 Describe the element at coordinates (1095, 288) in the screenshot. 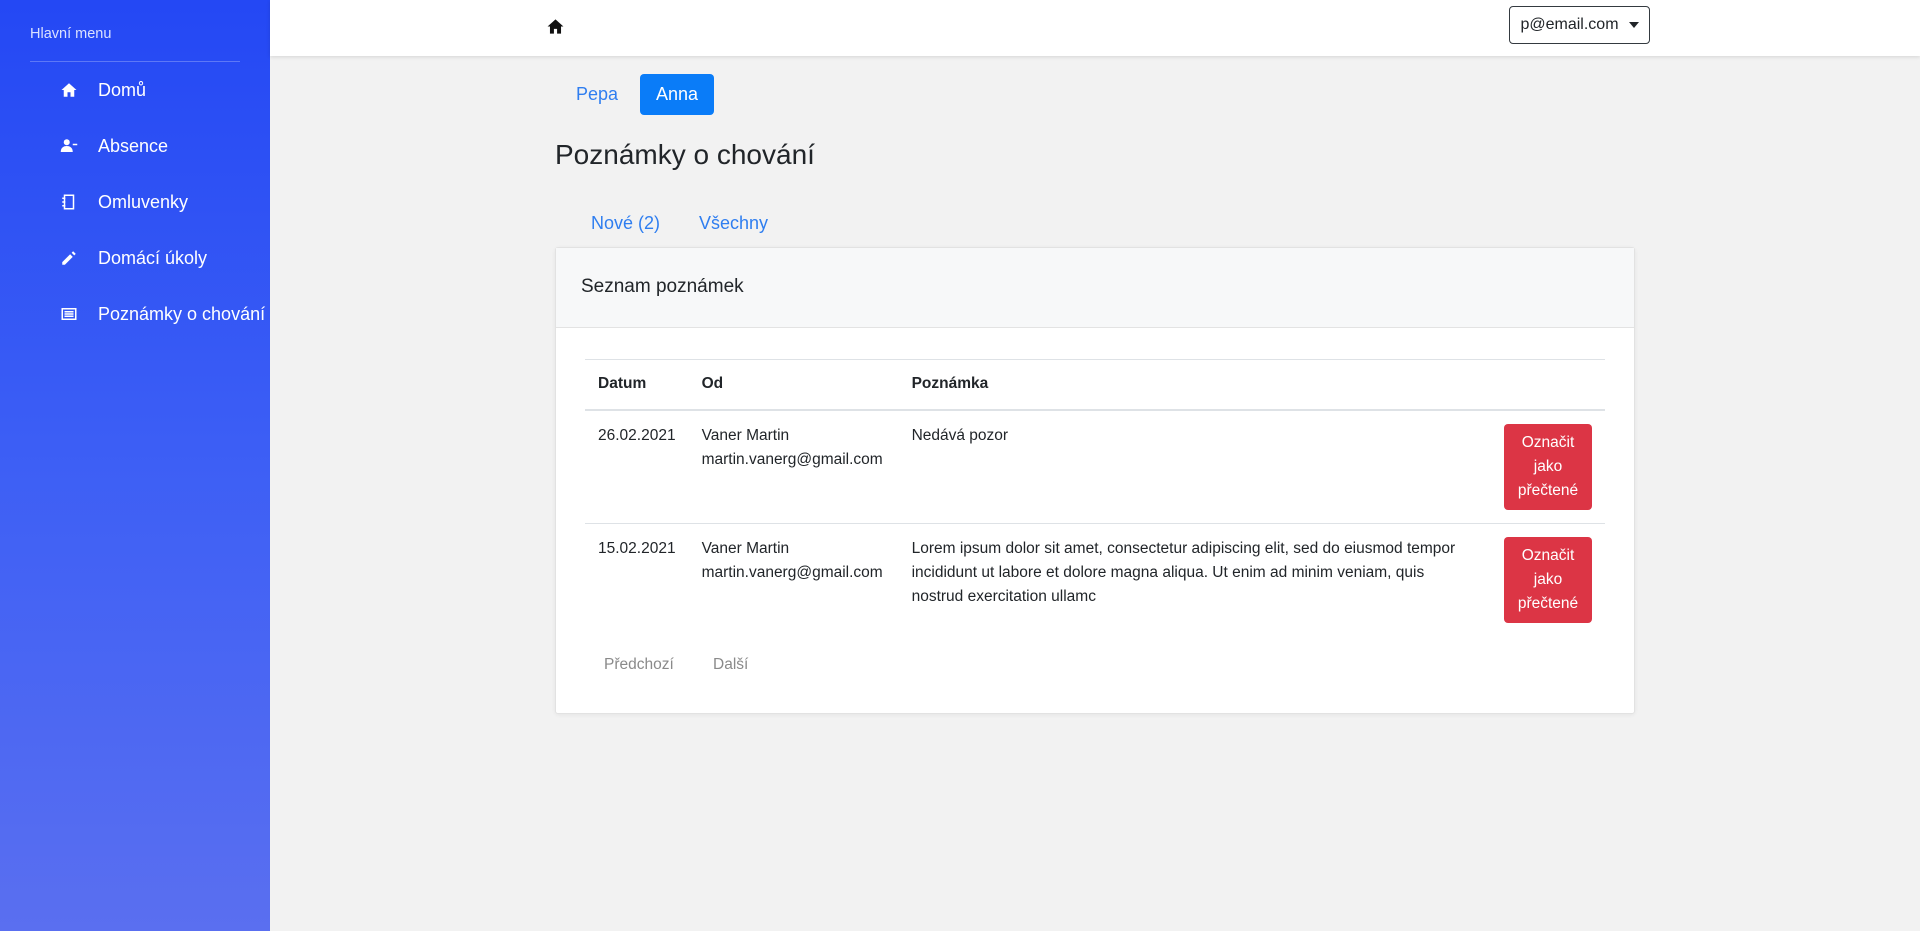

I see `card-header: Seznam poznámek` at that location.